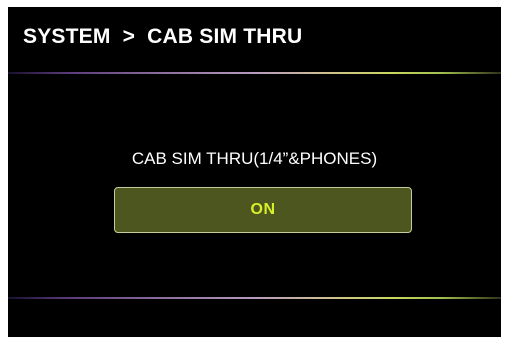 The height and width of the screenshot is (343, 509). Describe the element at coordinates (254, 298) in the screenshot. I see `footer-divider` at that location.